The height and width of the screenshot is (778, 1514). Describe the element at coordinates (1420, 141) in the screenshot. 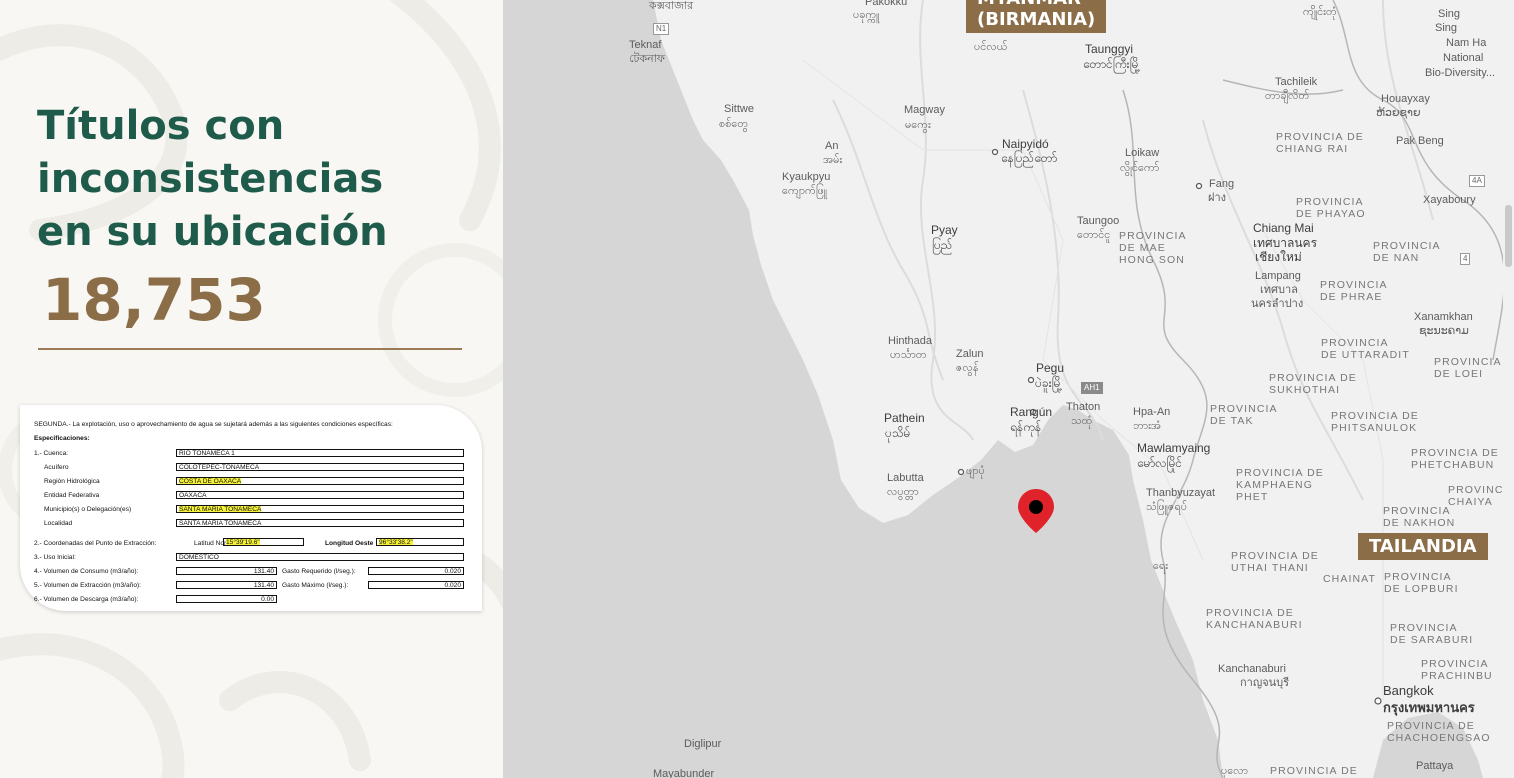

I see `map-place-label: Pak Beng` at that location.